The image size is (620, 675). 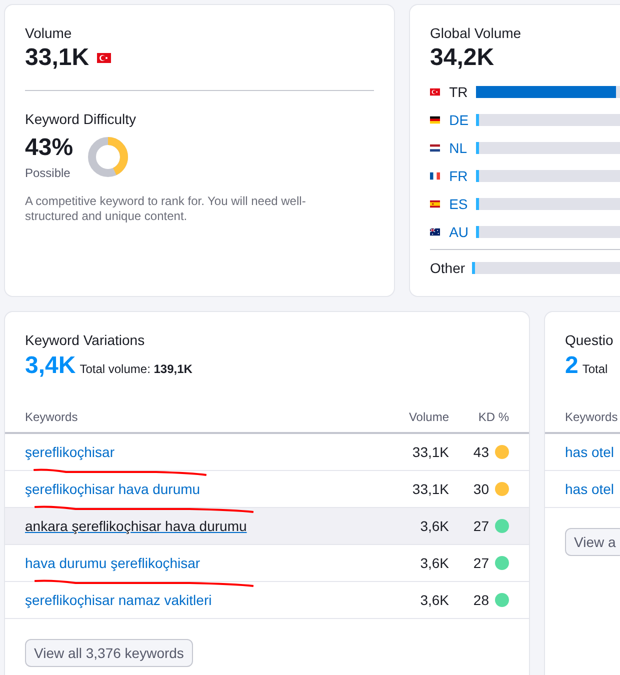 What do you see at coordinates (462, 120) in the screenshot?
I see `country-code: DE` at bounding box center [462, 120].